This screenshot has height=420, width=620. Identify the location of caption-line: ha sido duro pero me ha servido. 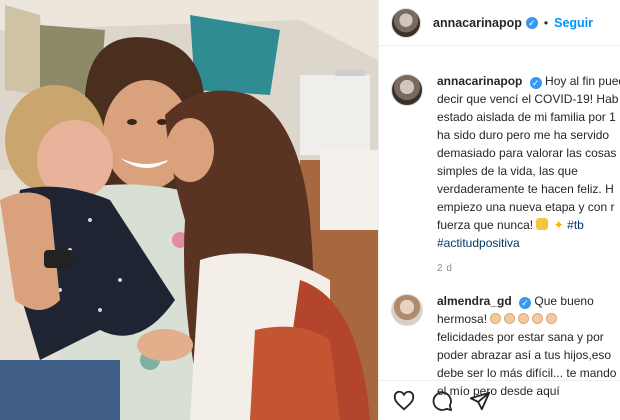
(523, 135).